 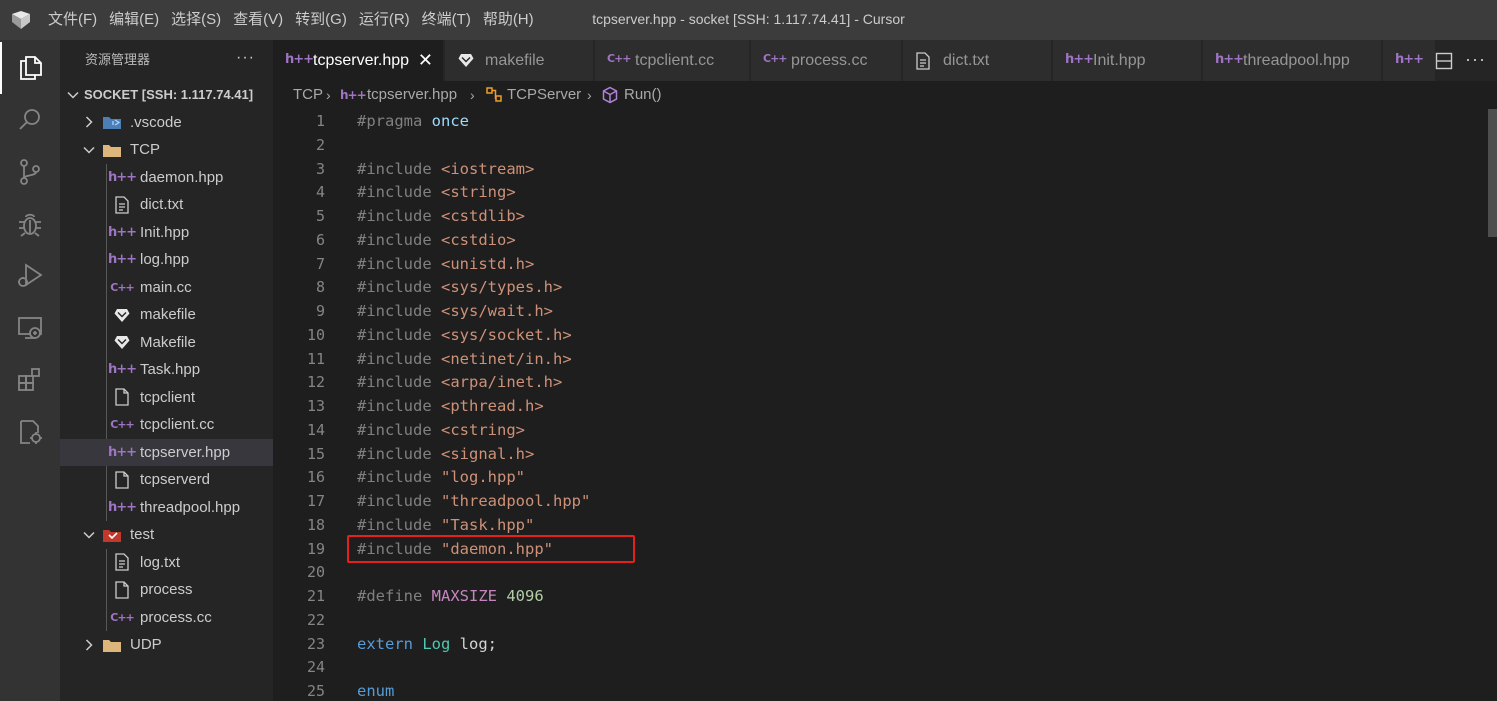 I want to click on explorer-title: 资源管理器, so click(x=118, y=59).